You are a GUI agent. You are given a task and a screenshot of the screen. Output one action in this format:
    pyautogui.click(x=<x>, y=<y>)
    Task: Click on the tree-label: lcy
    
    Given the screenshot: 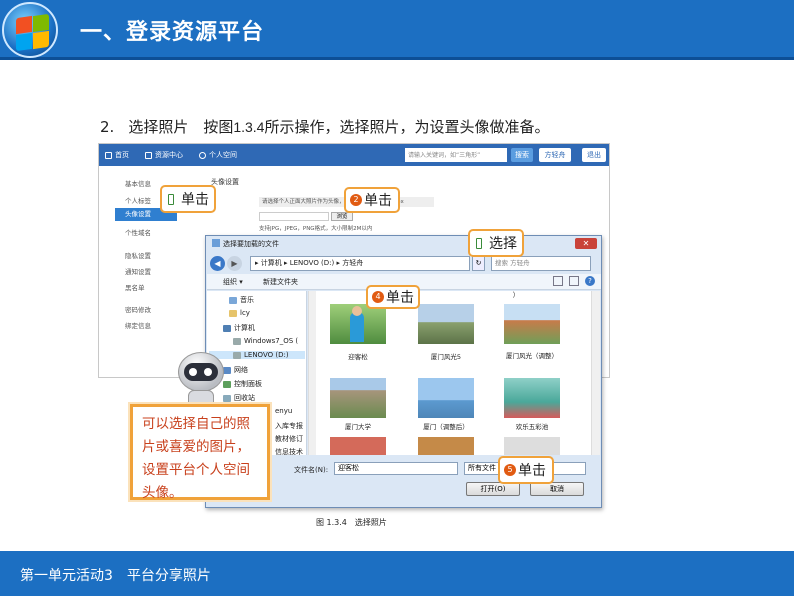 What is the action you would take?
    pyautogui.click(x=245, y=313)
    